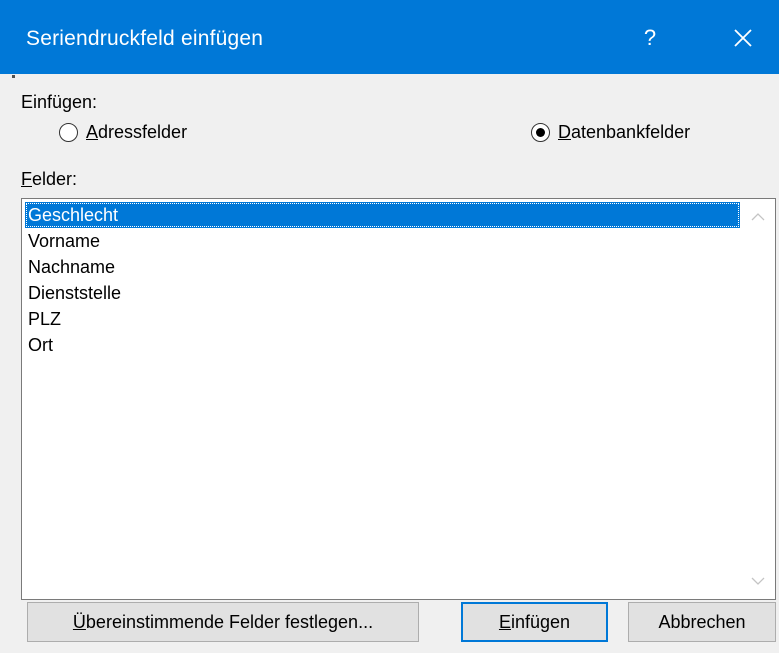 The image size is (779, 653). I want to click on chevron-down-icon, so click(758, 581).